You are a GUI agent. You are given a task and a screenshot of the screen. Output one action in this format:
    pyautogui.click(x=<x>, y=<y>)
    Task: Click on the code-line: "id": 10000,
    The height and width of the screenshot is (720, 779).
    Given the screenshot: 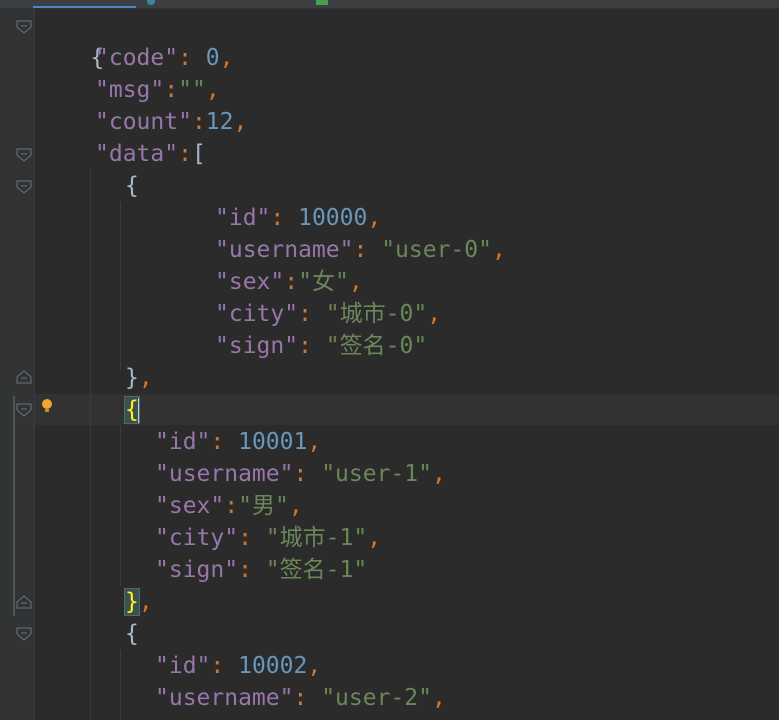 What is the action you would take?
    pyautogui.click(x=298, y=218)
    